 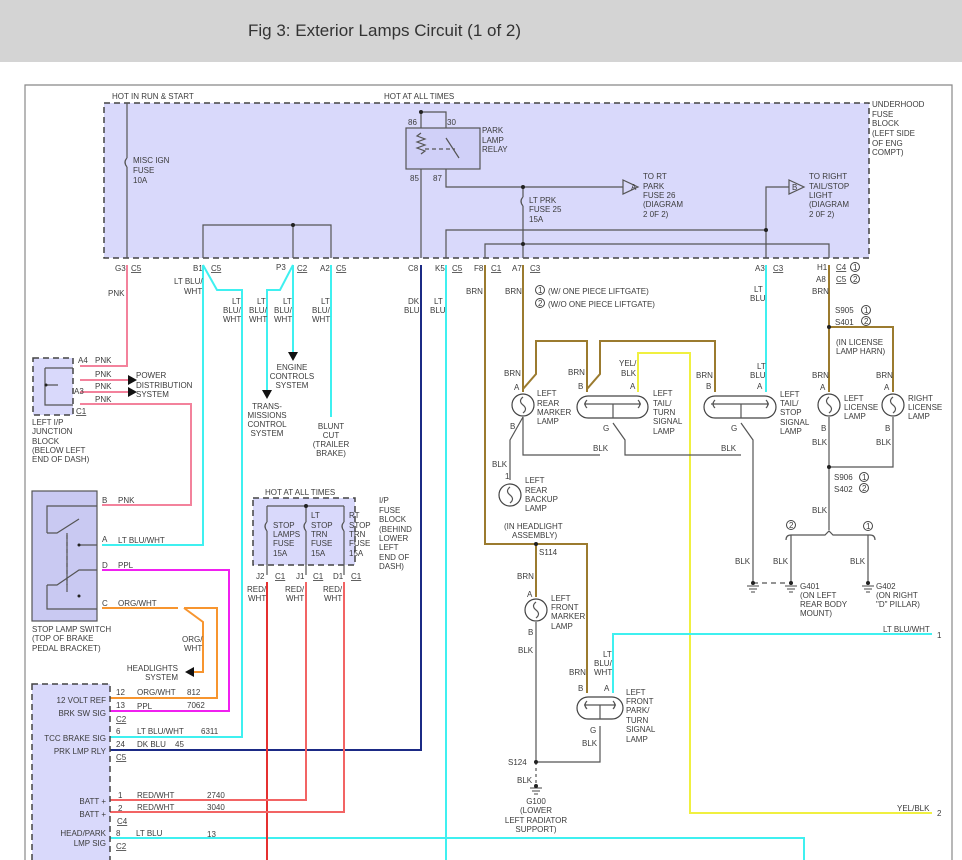 What do you see at coordinates (821, 195) in the screenshot?
I see `label-line: LIGHT` at bounding box center [821, 195].